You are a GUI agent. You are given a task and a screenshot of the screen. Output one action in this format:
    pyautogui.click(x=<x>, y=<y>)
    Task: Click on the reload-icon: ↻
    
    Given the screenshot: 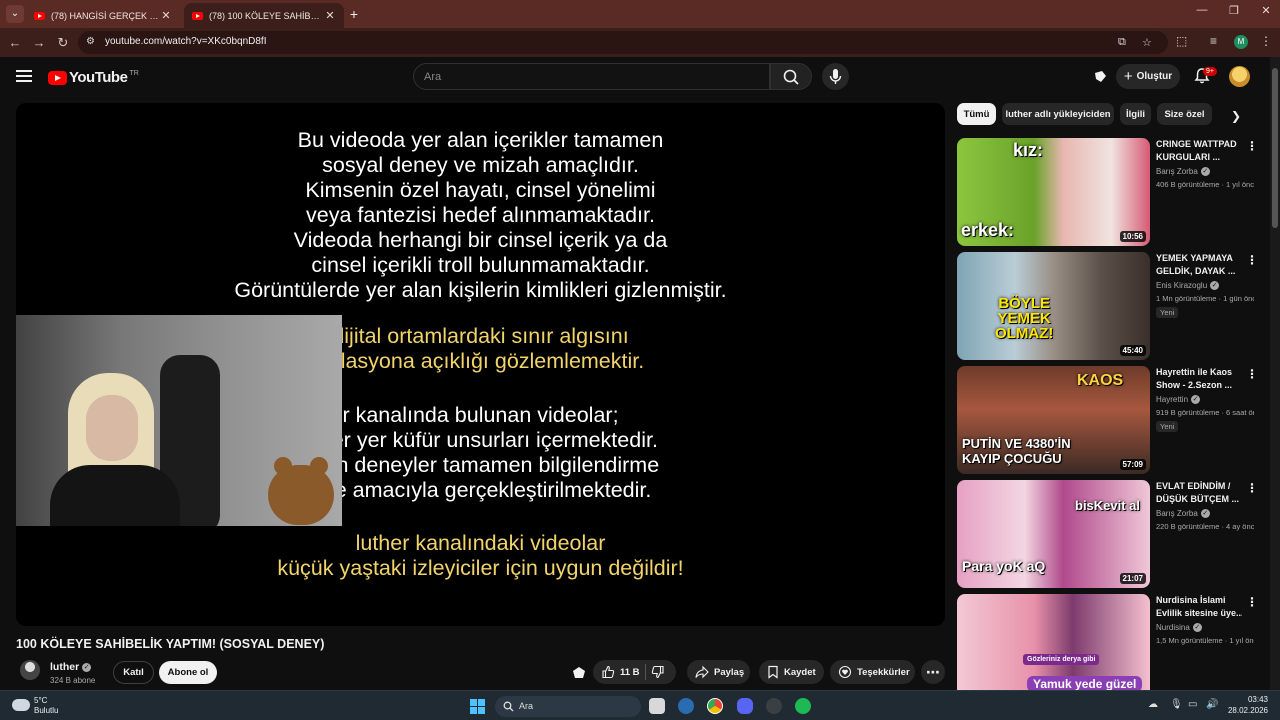 What is the action you would take?
    pyautogui.click(x=63, y=43)
    